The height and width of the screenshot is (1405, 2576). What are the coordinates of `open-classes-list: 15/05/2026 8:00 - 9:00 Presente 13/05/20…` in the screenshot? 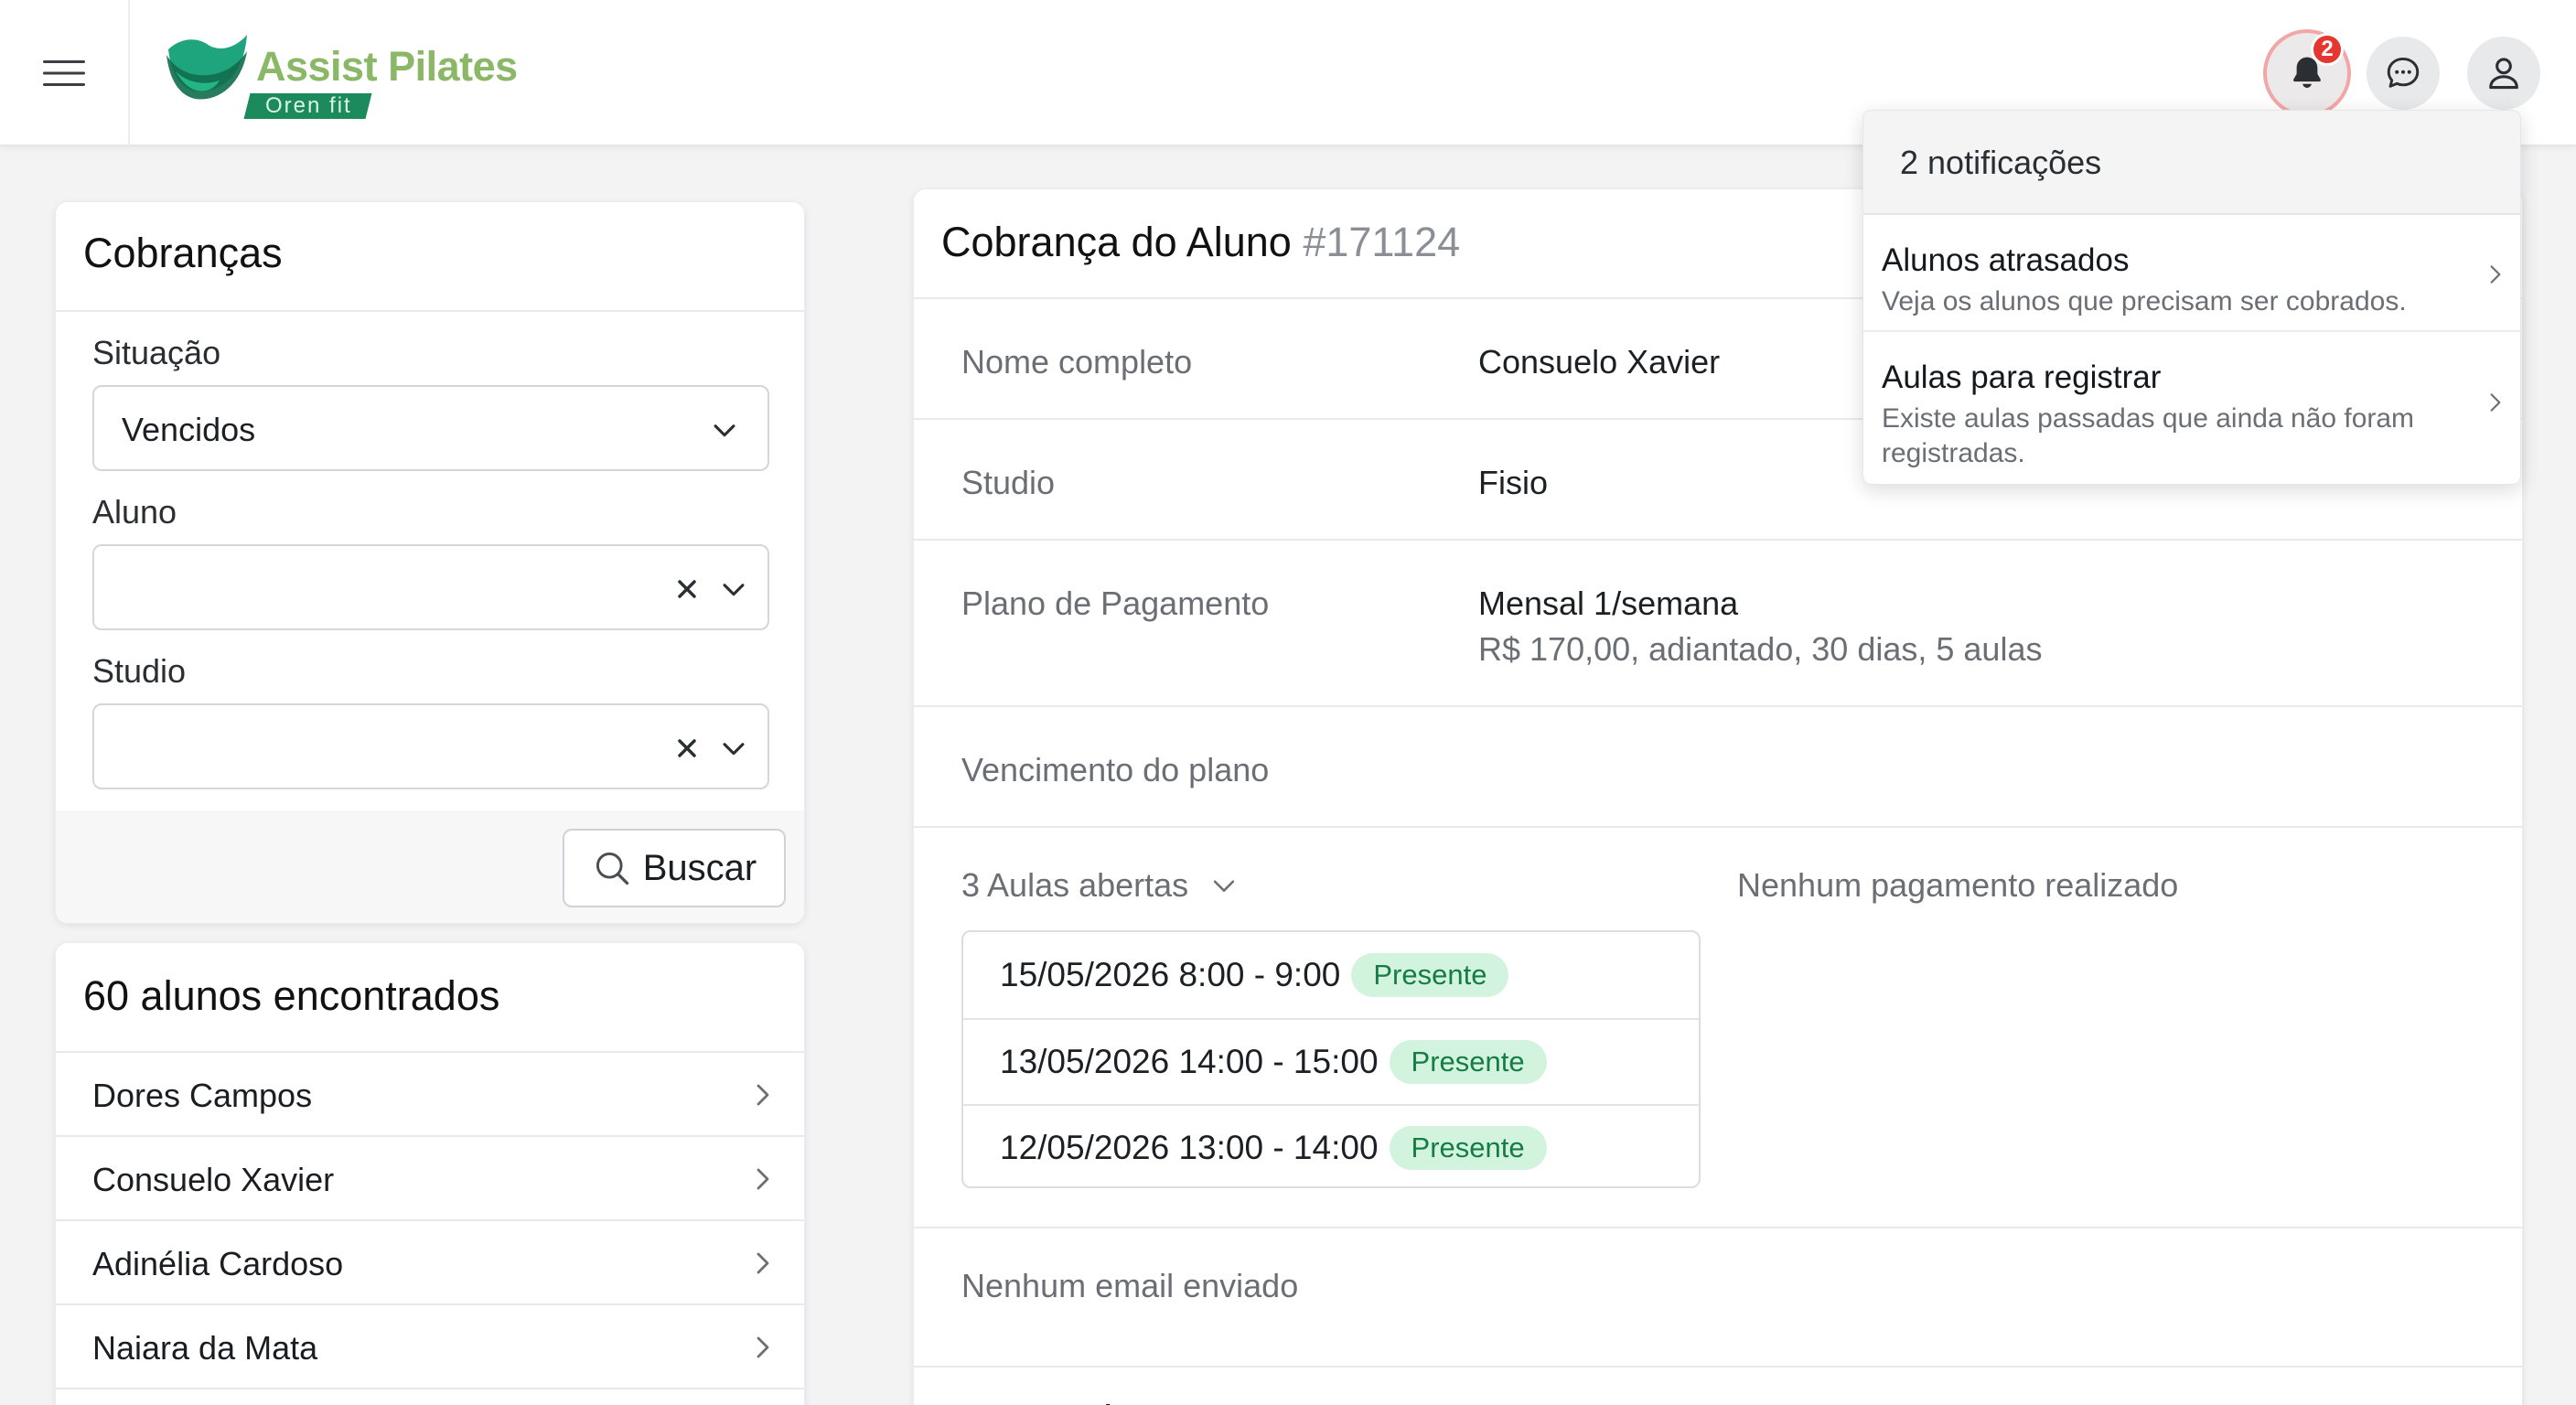 It's located at (1331, 1059).